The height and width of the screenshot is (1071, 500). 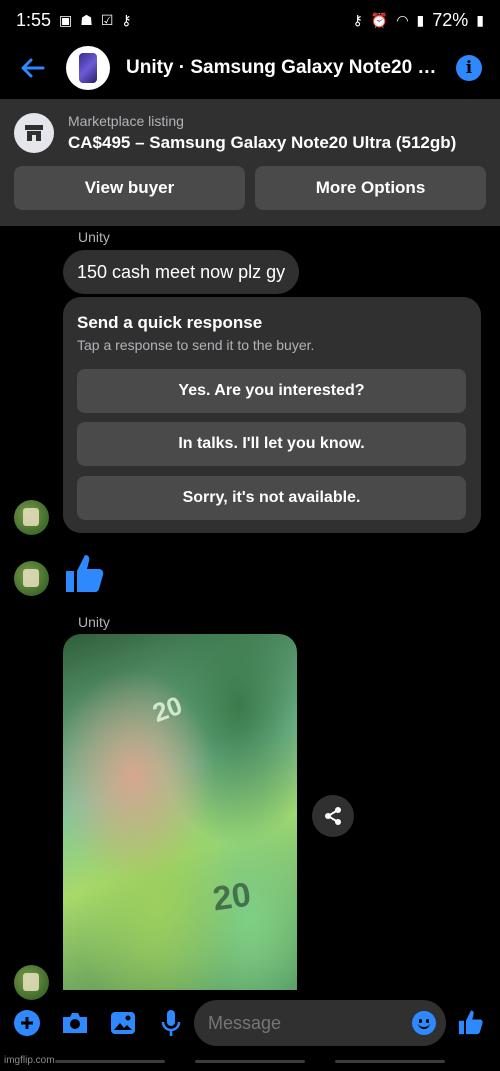 I want to click on more-options-button: More Options, so click(x=370, y=188).